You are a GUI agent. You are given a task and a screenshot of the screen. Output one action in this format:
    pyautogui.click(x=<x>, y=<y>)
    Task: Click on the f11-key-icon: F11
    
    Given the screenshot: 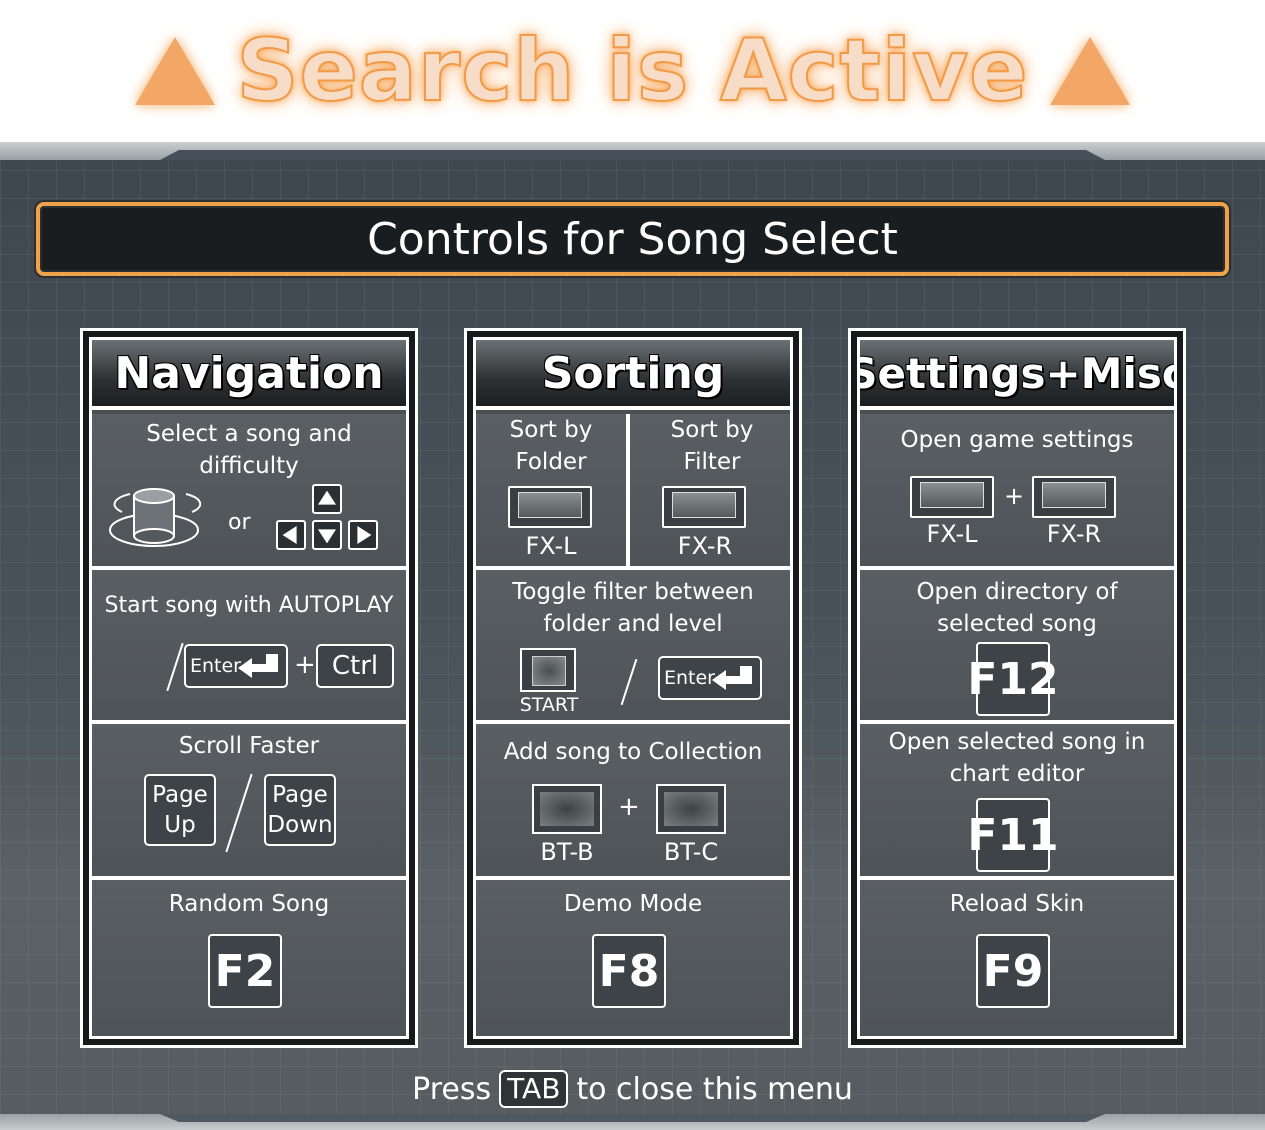 What is the action you would take?
    pyautogui.click(x=1013, y=835)
    